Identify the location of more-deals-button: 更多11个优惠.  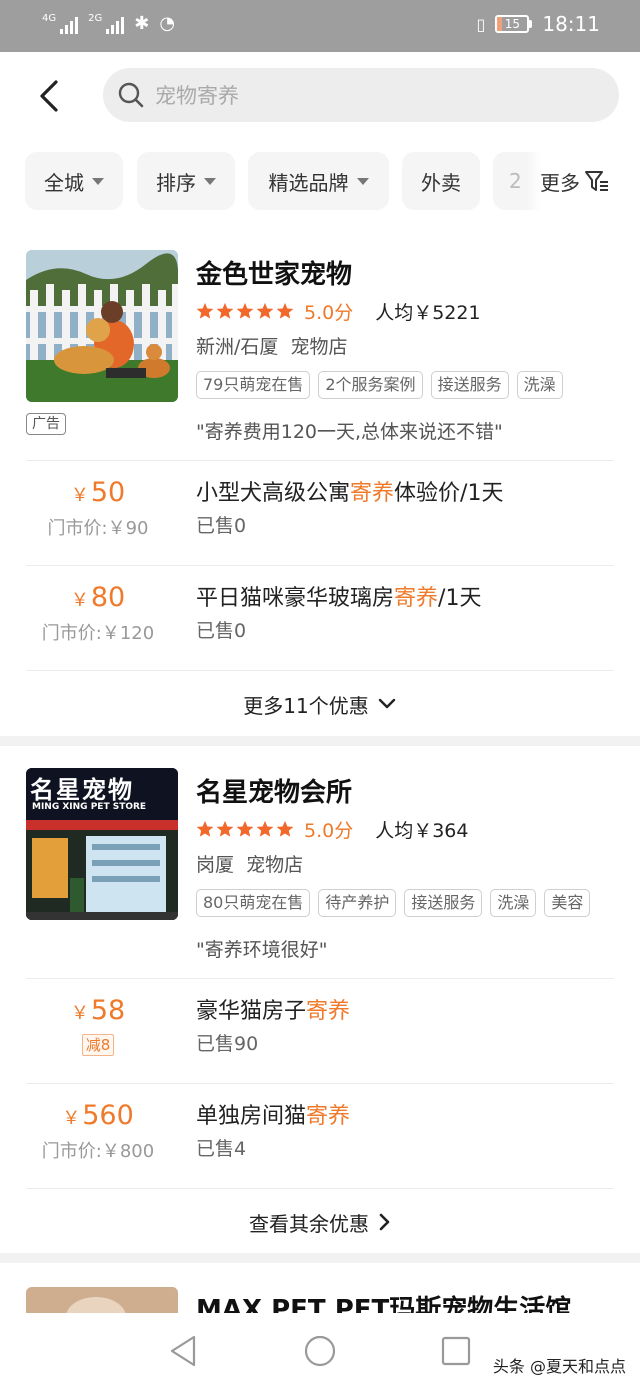
(320, 704).